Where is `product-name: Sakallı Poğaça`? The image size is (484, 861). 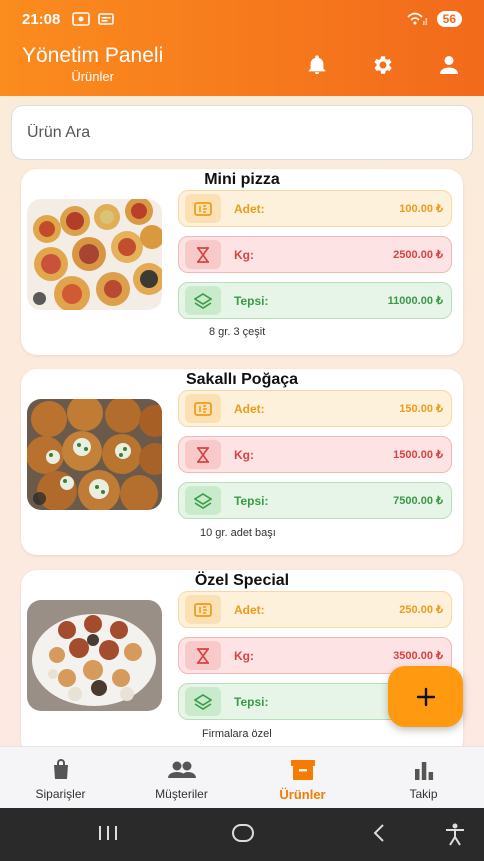
product-name: Sakallı Poğaça is located at coordinates (242, 379).